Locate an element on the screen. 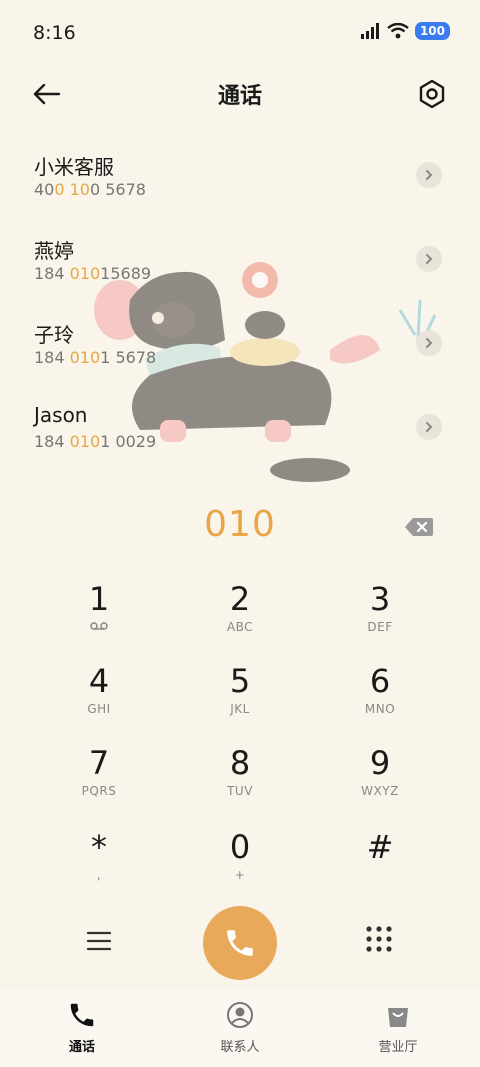  contact-name: Jason is located at coordinates (61, 415).